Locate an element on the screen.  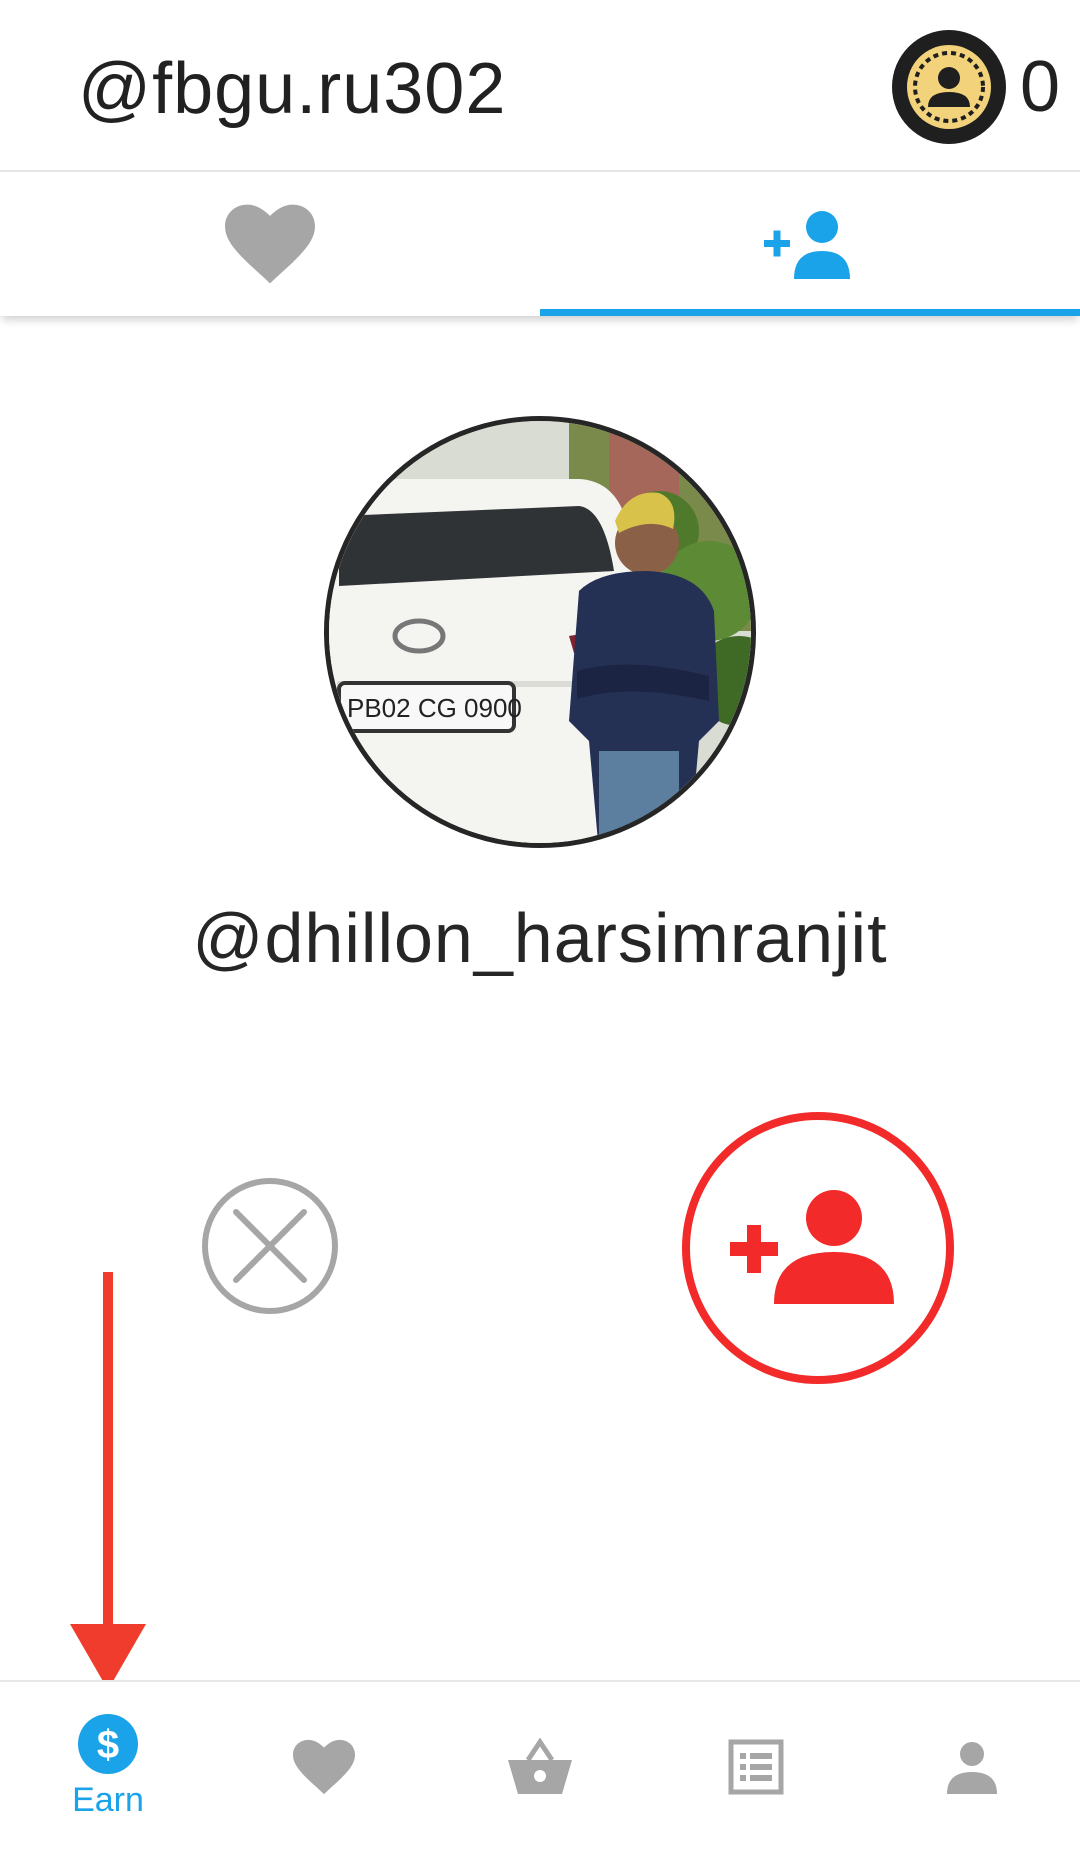
nav-earn: $ Earn is located at coordinates (108, 1766).